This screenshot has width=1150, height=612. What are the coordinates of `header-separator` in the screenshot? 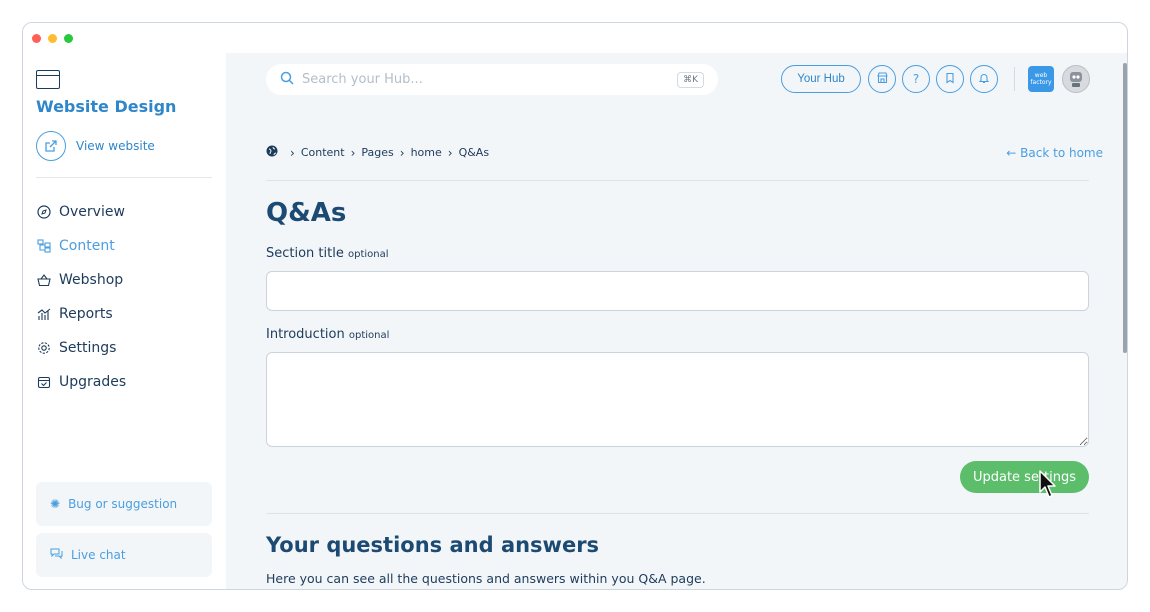 It's located at (677, 180).